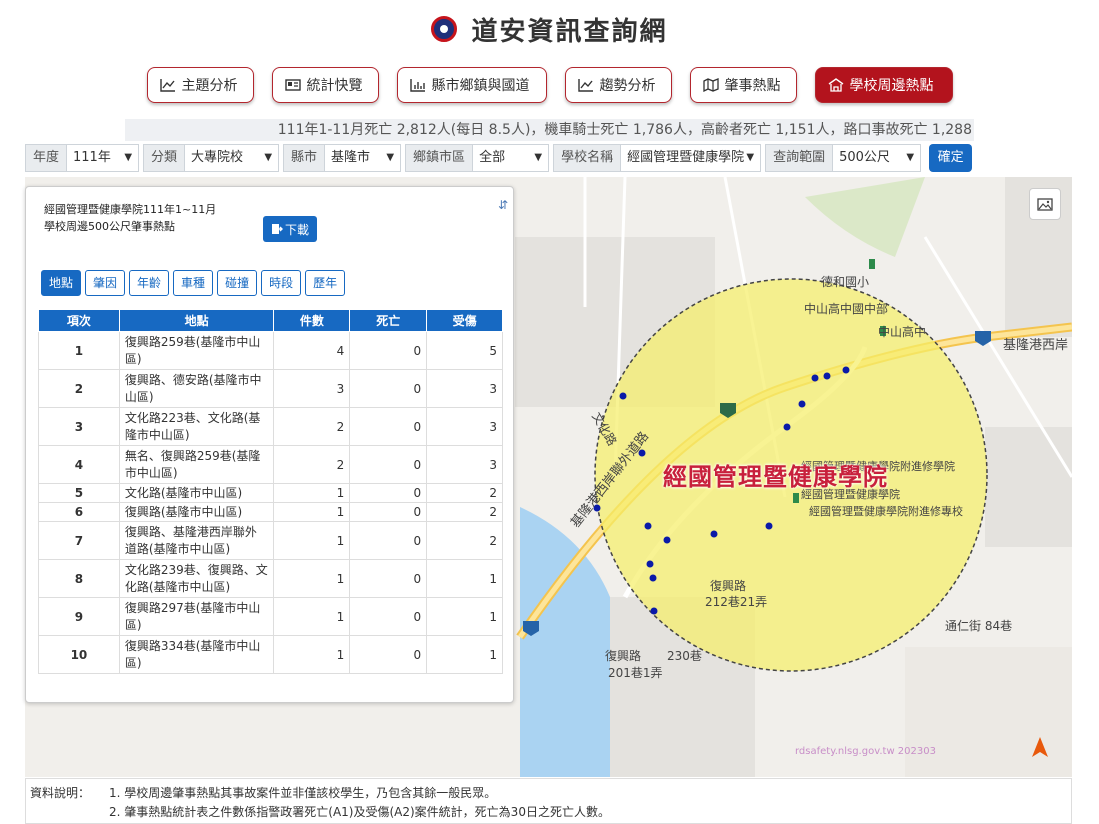 The height and width of the screenshot is (824, 1099). I want to click on row-no: 8, so click(79, 578).